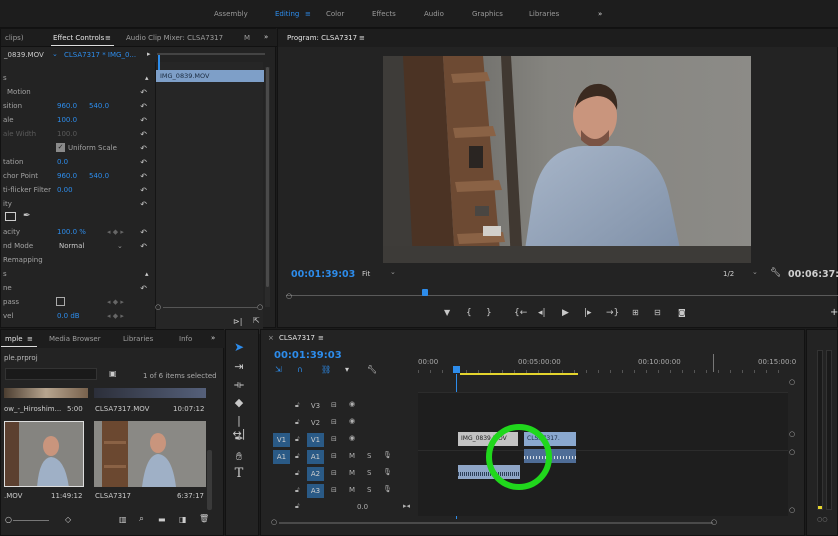 The width and height of the screenshot is (838, 536). What do you see at coordinates (67, 120) in the screenshot?
I see `scale-value: 100.0` at bounding box center [67, 120].